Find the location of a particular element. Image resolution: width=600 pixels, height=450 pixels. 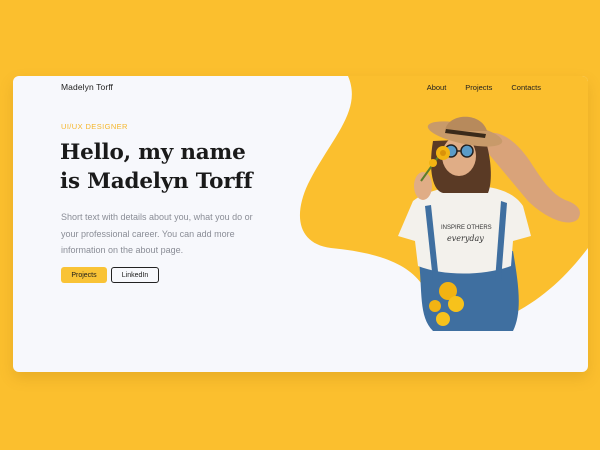

nav-link-about: About is located at coordinates (437, 87).